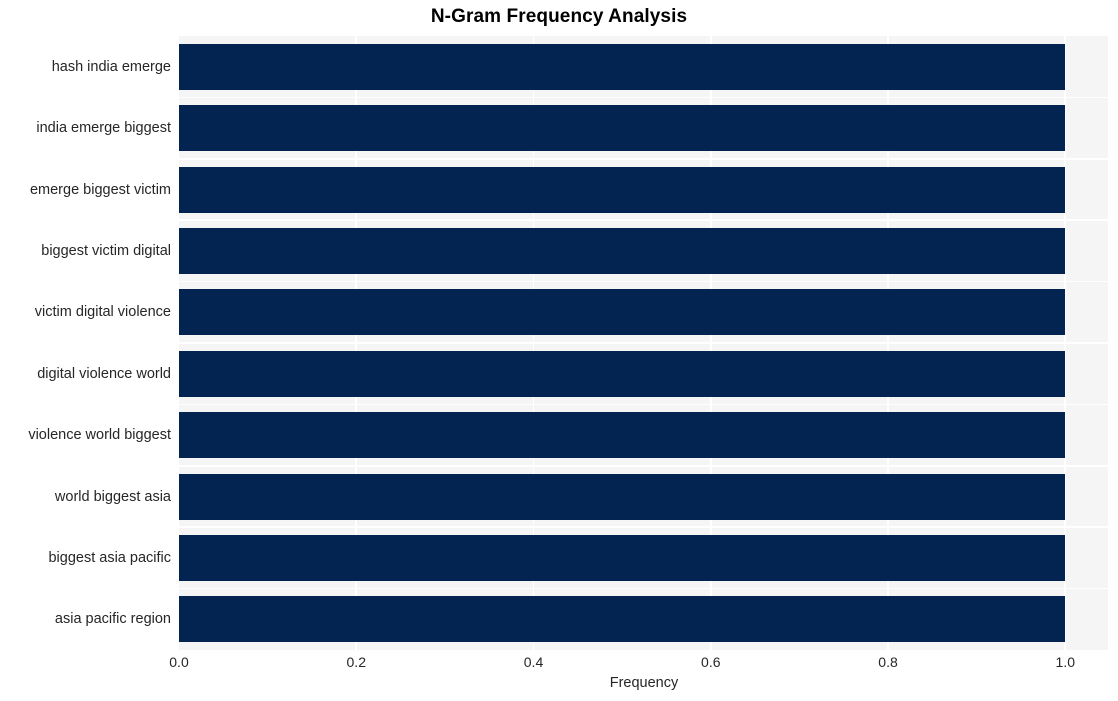 The width and height of the screenshot is (1118, 701). Describe the element at coordinates (99, 435) in the screenshot. I see `y-axis-tick-label: violence world biggest` at that location.